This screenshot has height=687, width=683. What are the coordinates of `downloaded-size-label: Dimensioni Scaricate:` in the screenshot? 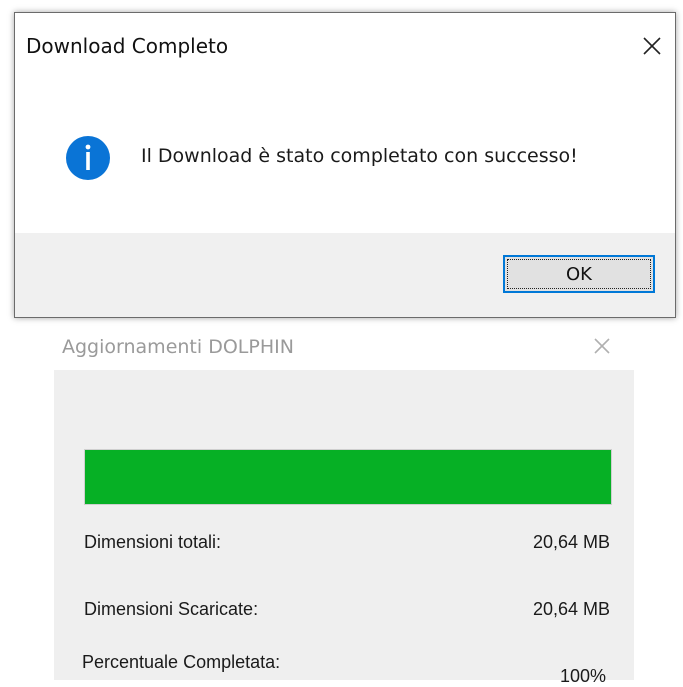 It's located at (171, 609).